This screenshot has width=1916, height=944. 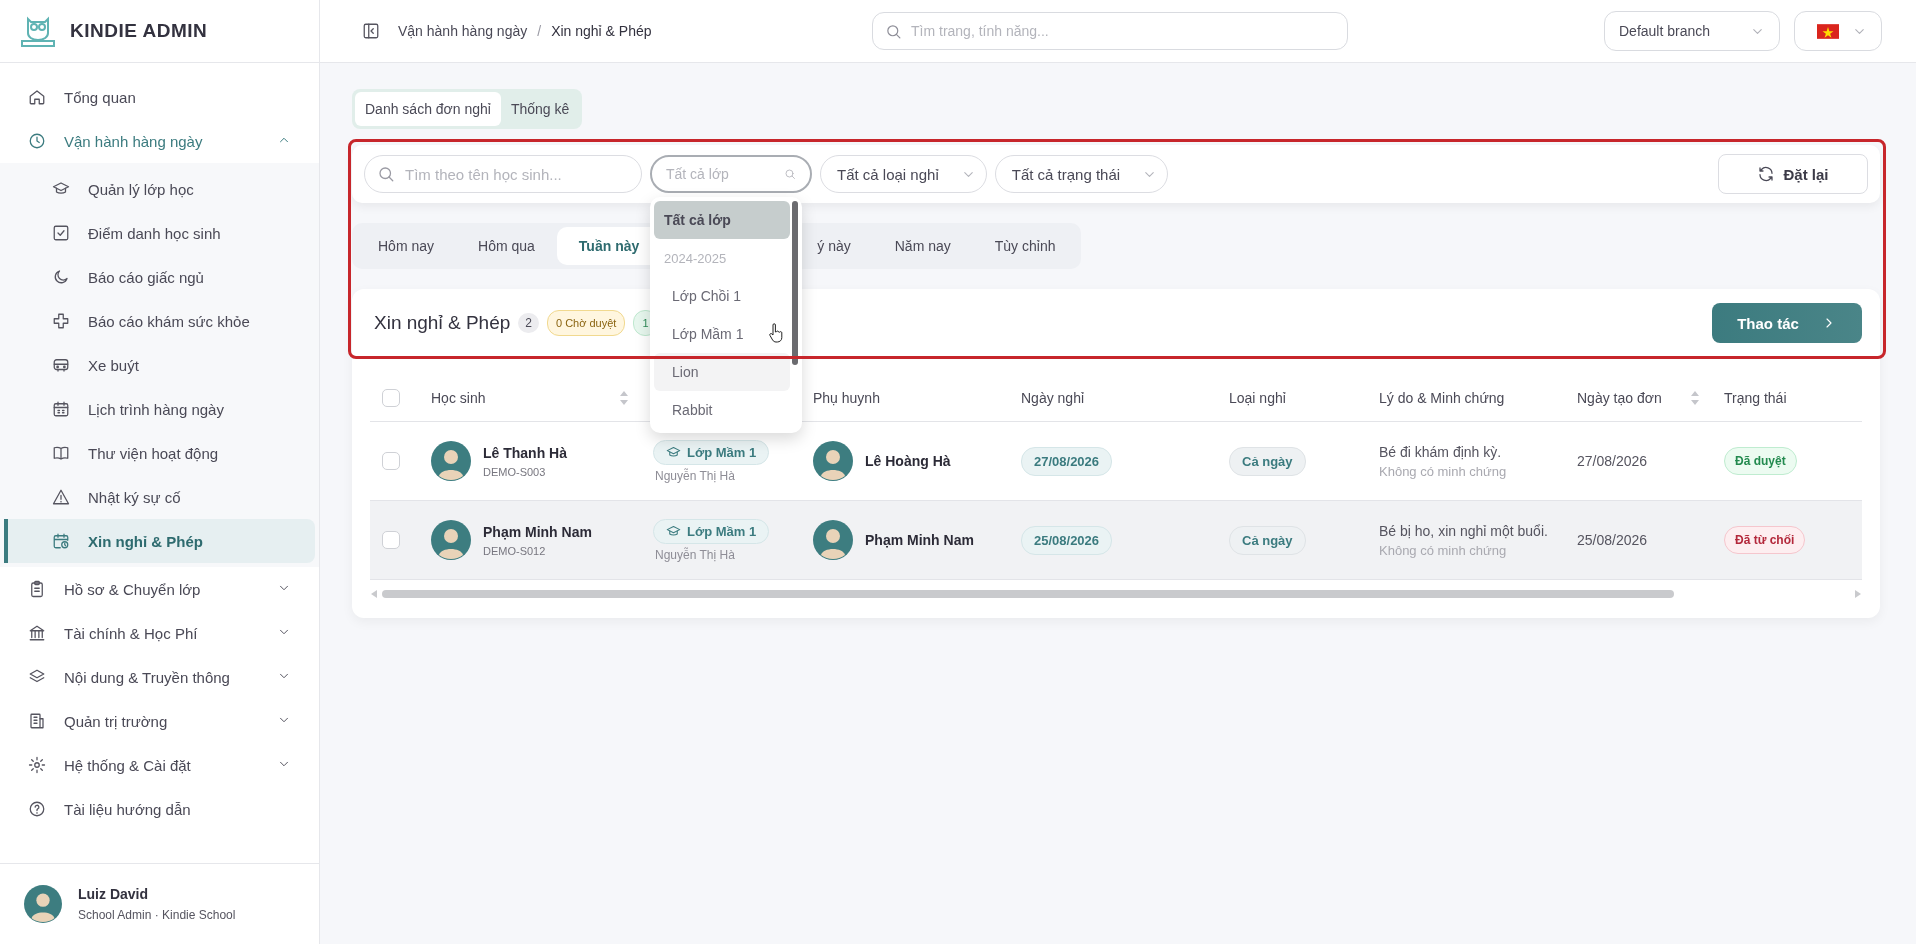 I want to click on page-tab: Danh sách đơn nghỉ, so click(x=428, y=109).